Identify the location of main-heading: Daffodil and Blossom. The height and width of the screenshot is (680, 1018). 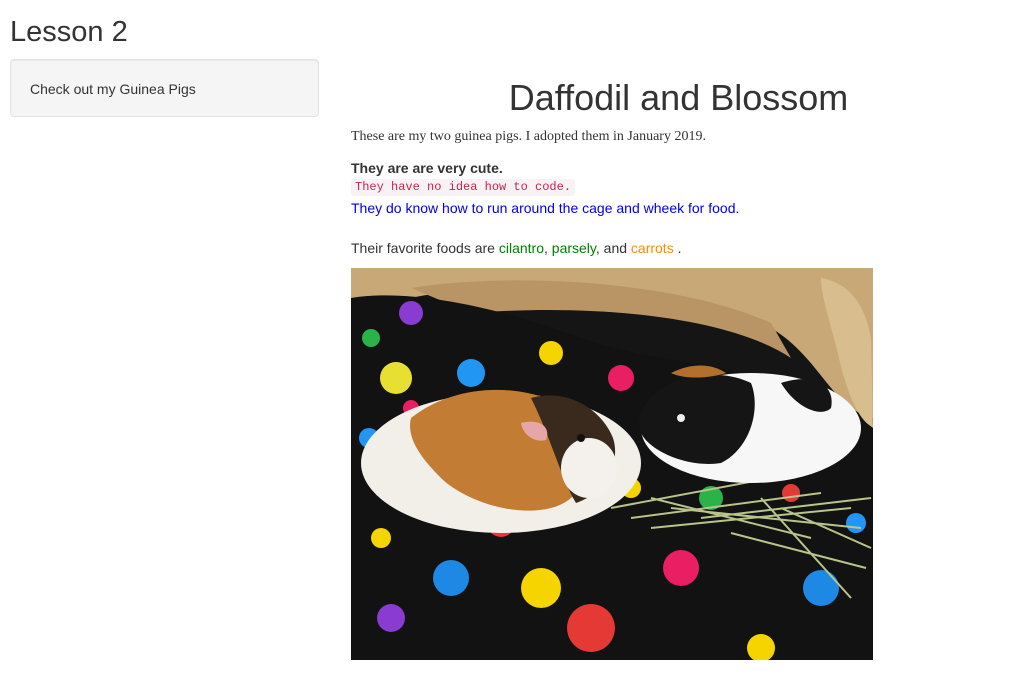
(678, 97).